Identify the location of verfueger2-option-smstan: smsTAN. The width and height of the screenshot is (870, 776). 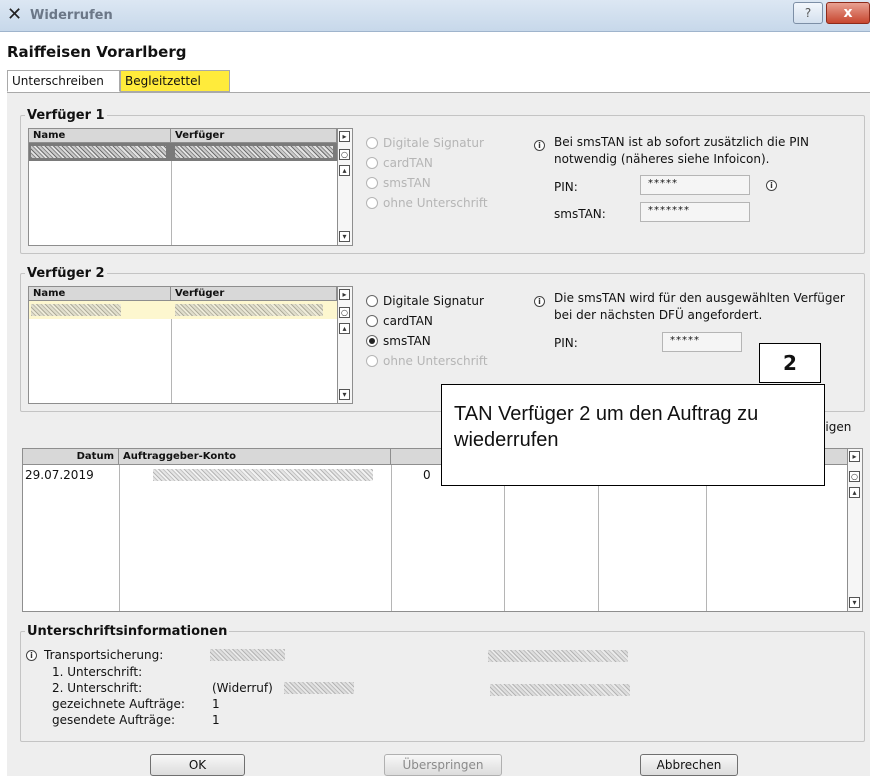
(398, 341).